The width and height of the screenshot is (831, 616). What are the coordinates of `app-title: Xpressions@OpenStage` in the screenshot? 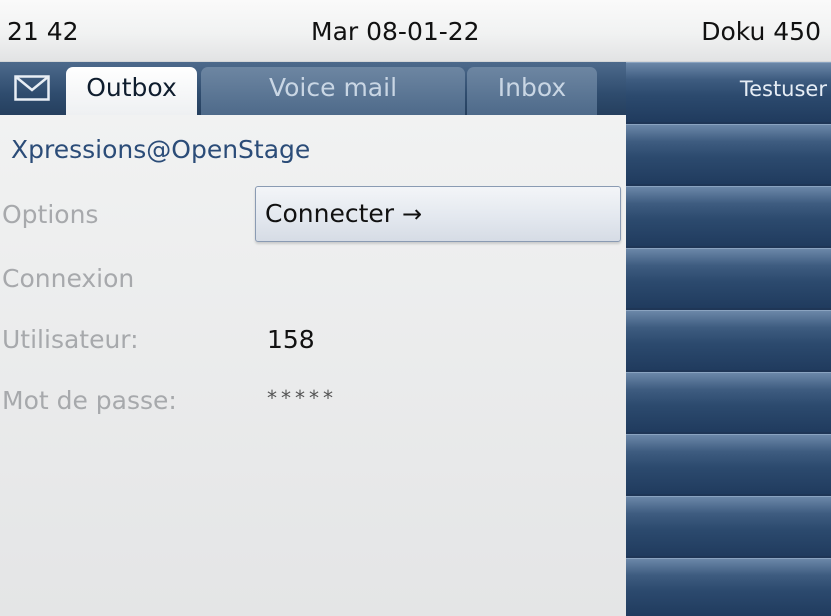 It's located at (161, 149).